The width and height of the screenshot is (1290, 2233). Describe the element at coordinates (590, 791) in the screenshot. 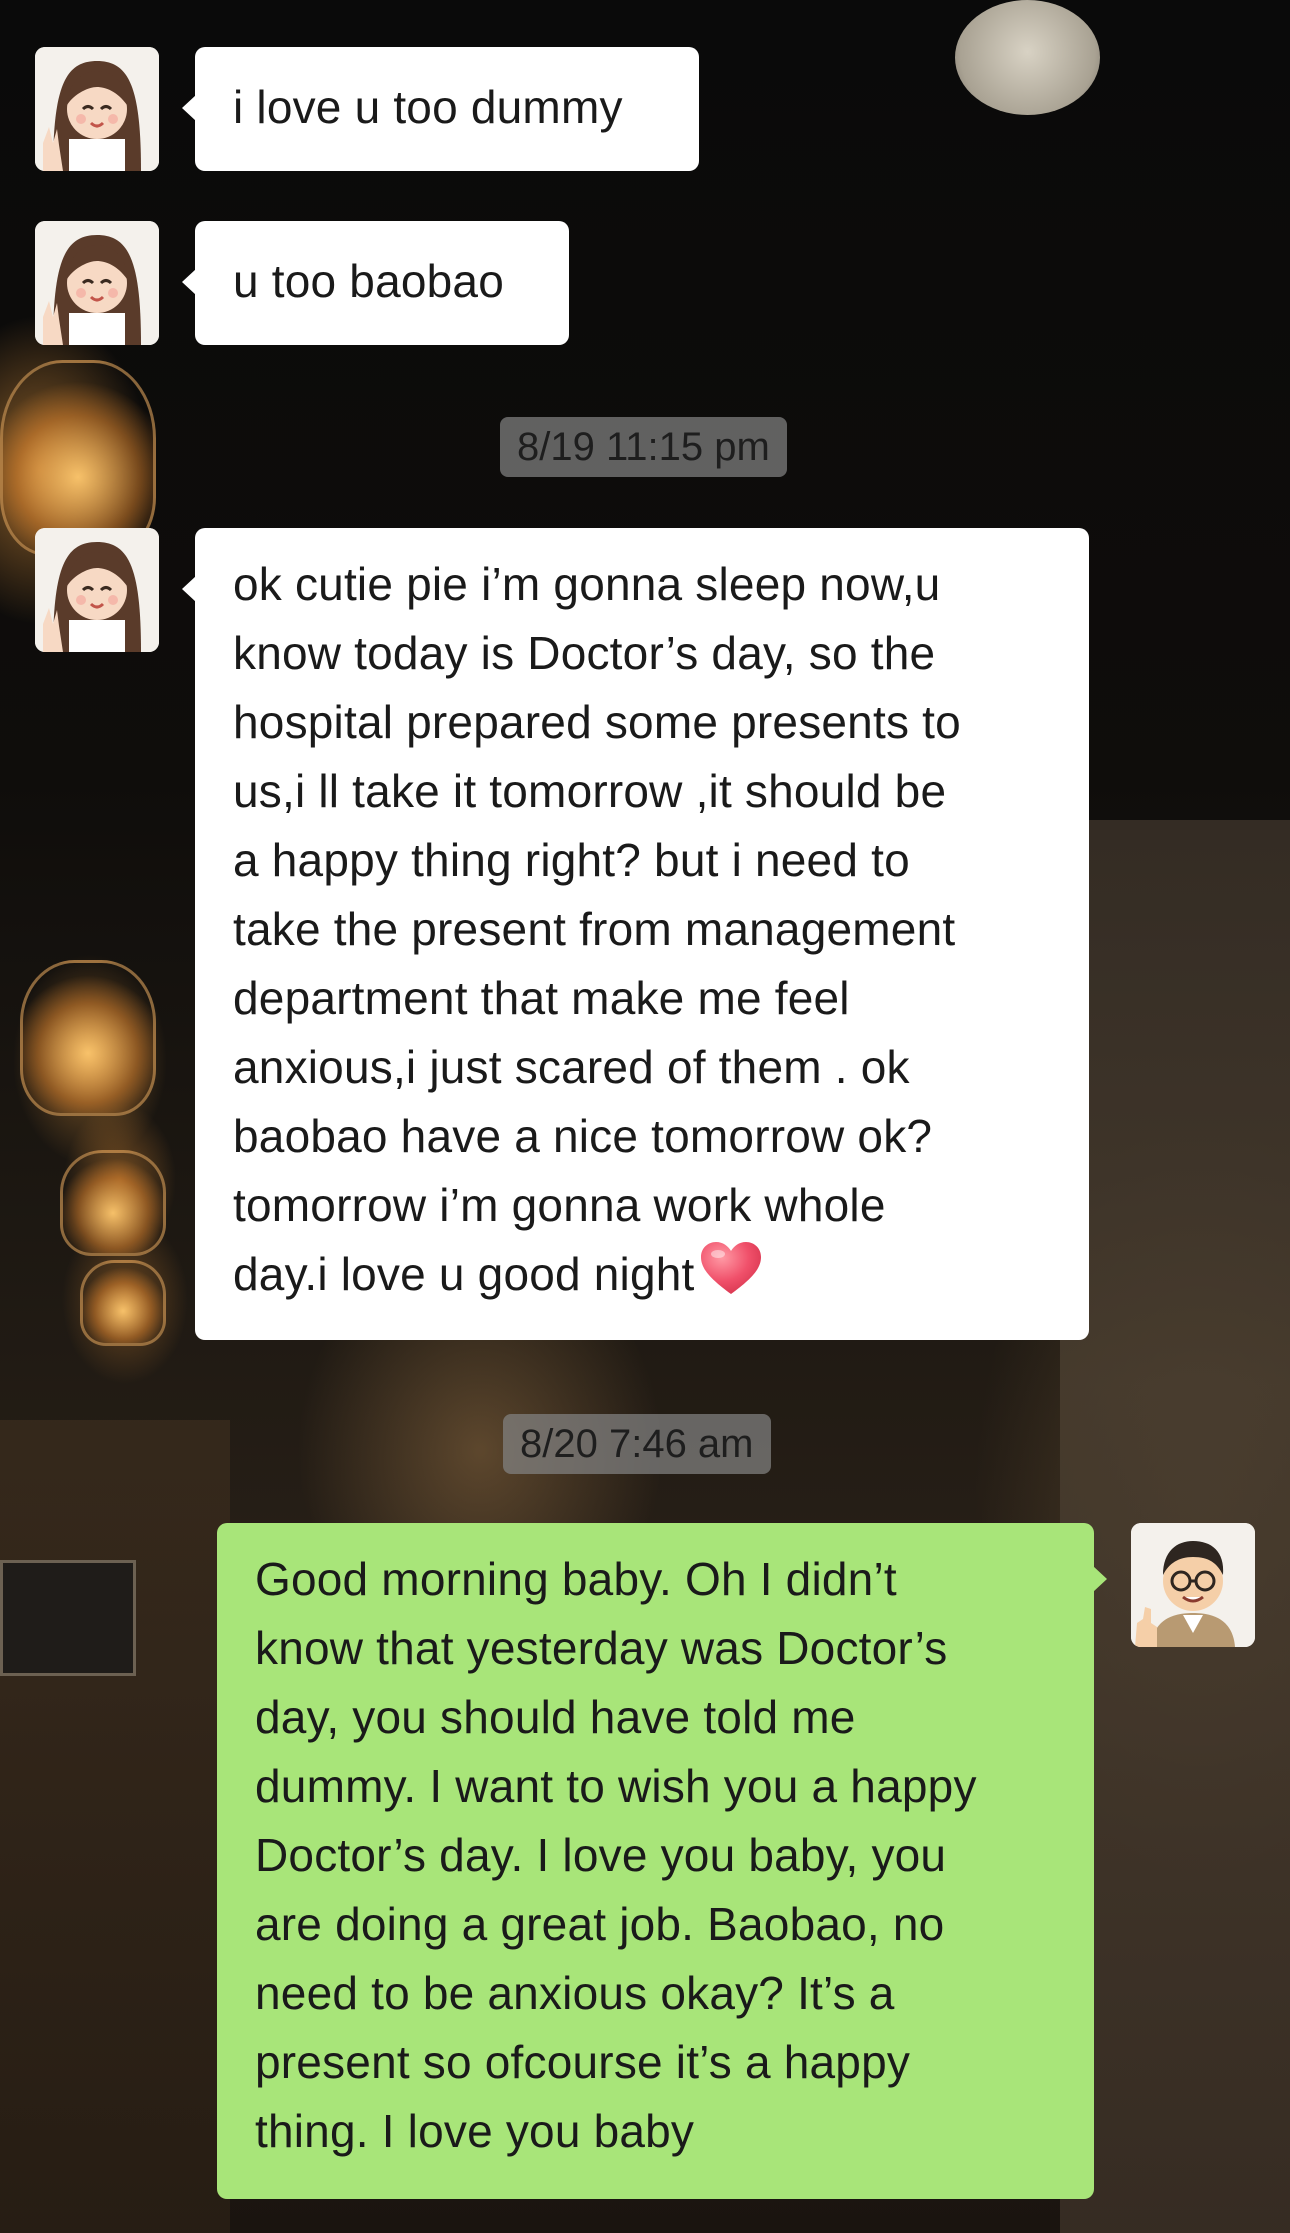

I see `message-line: us,i ll take it tomorrow ,it should be` at that location.